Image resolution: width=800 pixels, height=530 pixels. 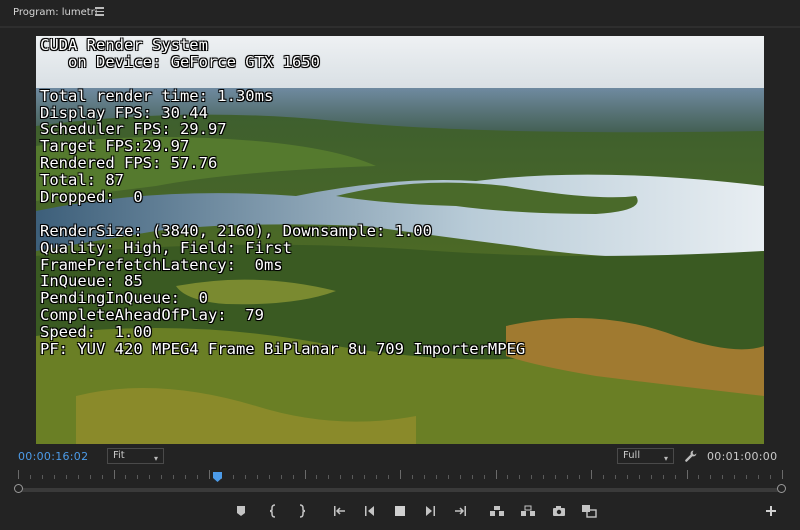 I want to click on overlay-line: Total: 87, so click(x=82, y=180).